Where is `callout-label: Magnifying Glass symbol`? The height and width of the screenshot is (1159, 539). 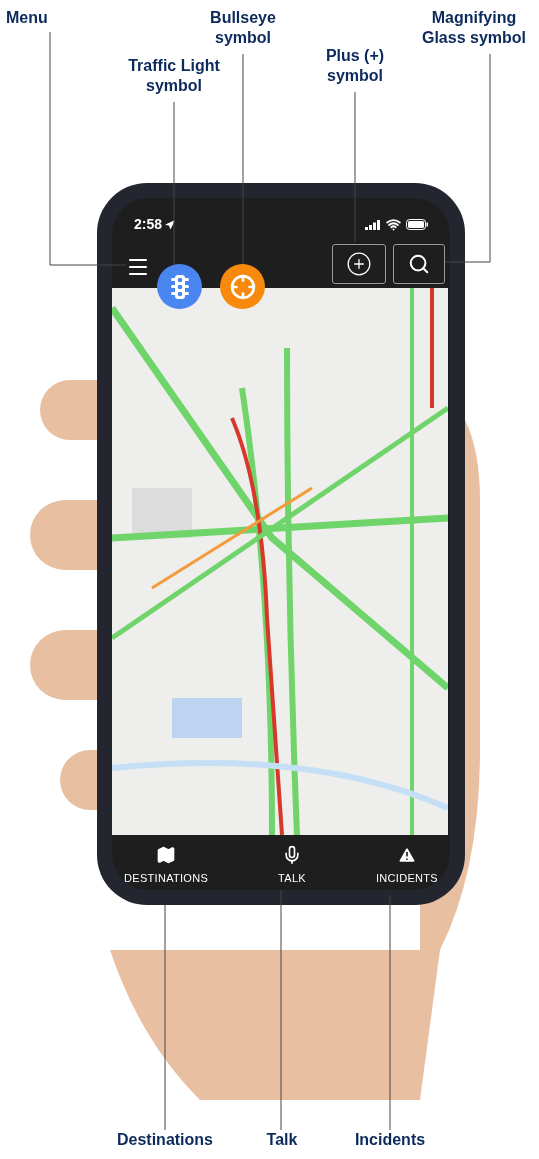 callout-label: Magnifying Glass symbol is located at coordinates (473, 28).